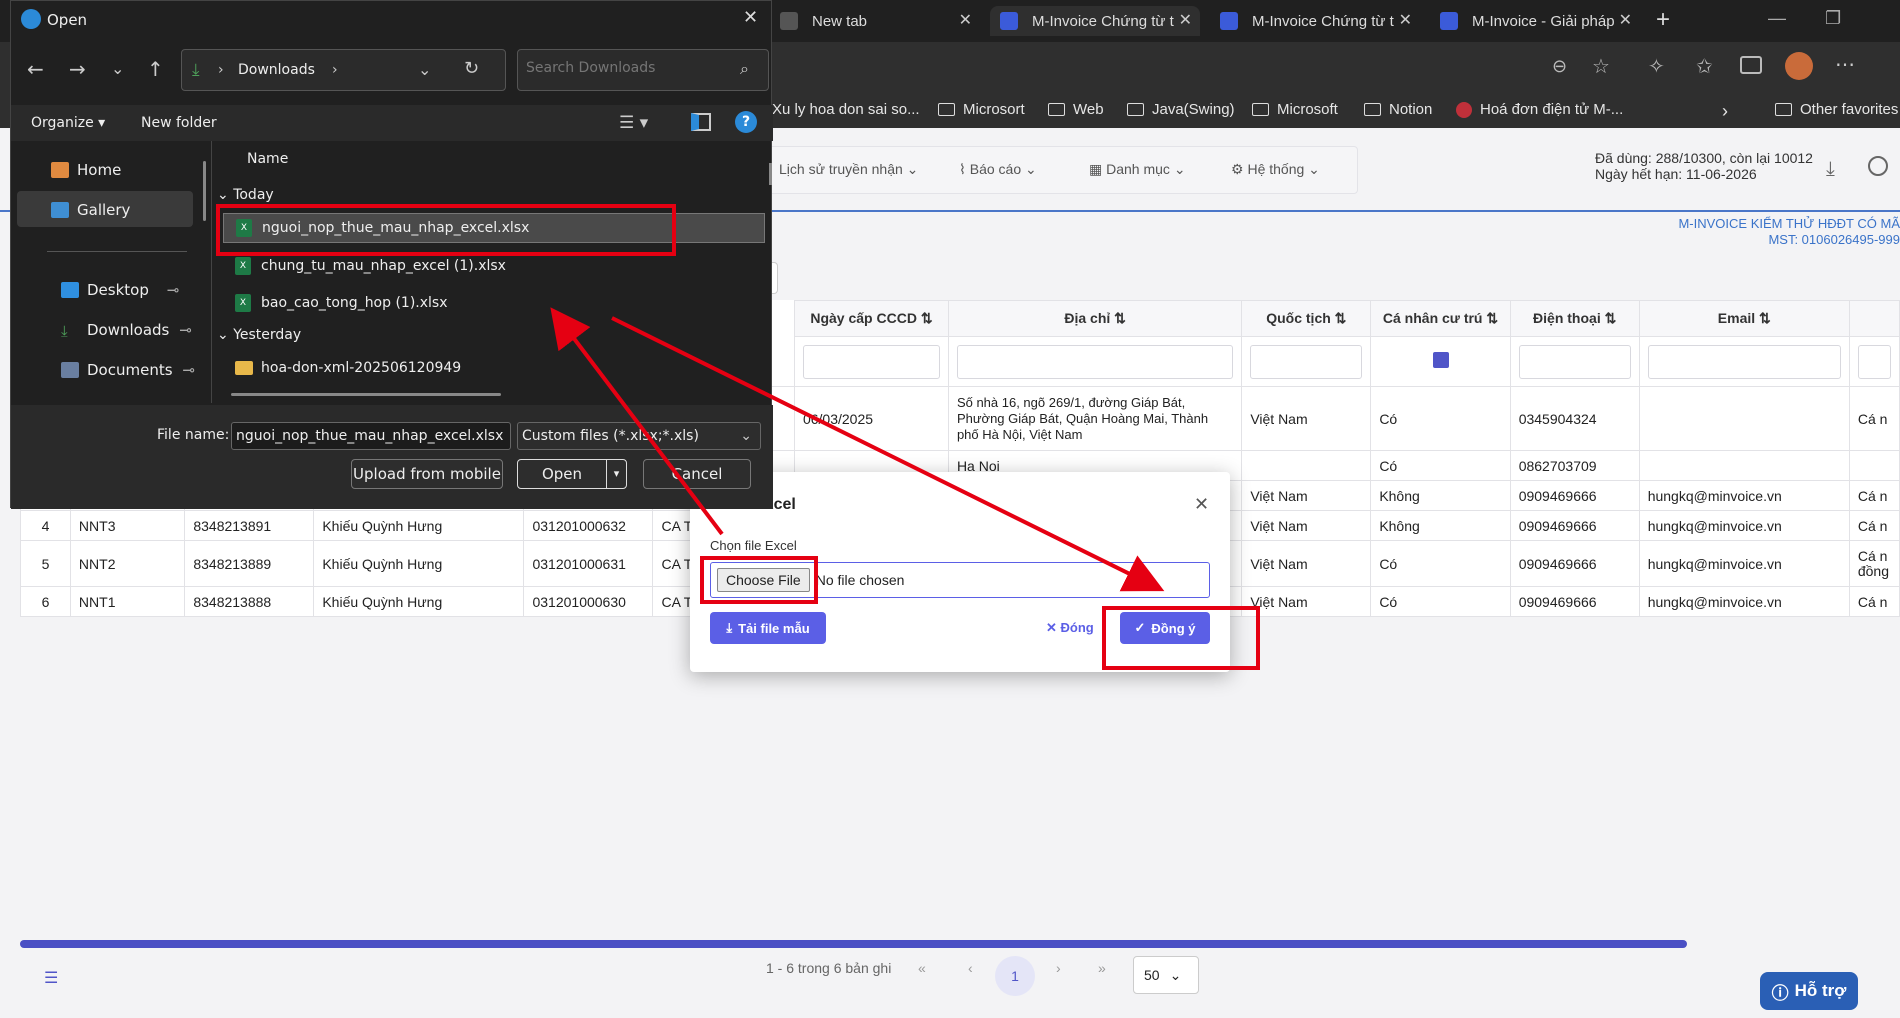 This screenshot has width=1900, height=1018. What do you see at coordinates (637, 421) in the screenshot?
I see `arrow-to-file` at bounding box center [637, 421].